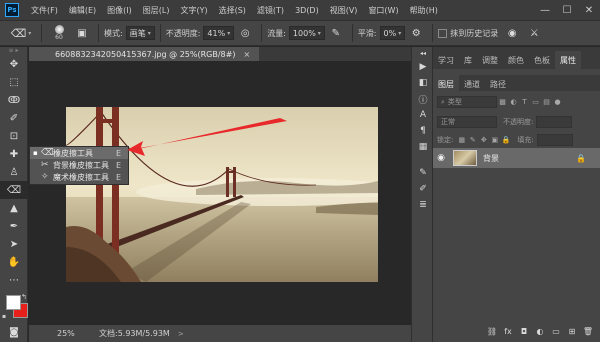 Image resolution: width=600 pixels, height=342 pixels. I want to click on new-group-icon: ▭, so click(556, 331).